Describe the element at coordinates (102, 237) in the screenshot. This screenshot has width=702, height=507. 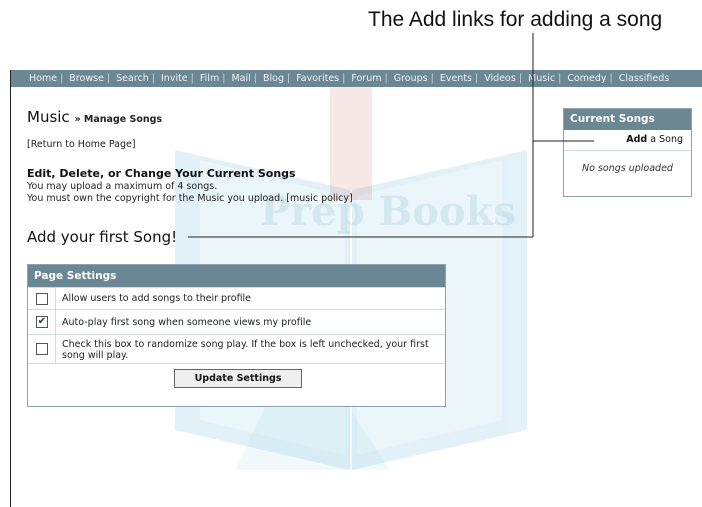
I see `add-first-song-link: Add your first Song!` at that location.